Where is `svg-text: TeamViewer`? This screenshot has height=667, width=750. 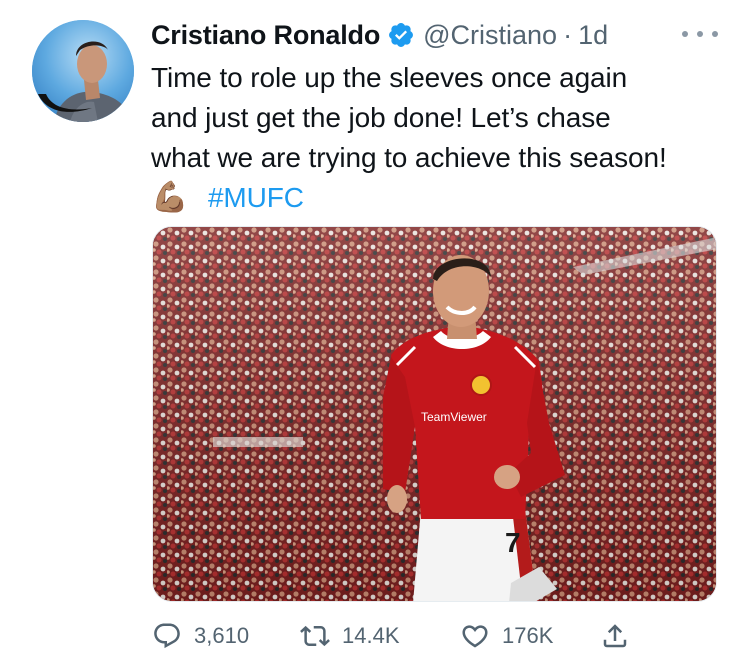
svg-text: TeamViewer is located at coordinates (454, 417).